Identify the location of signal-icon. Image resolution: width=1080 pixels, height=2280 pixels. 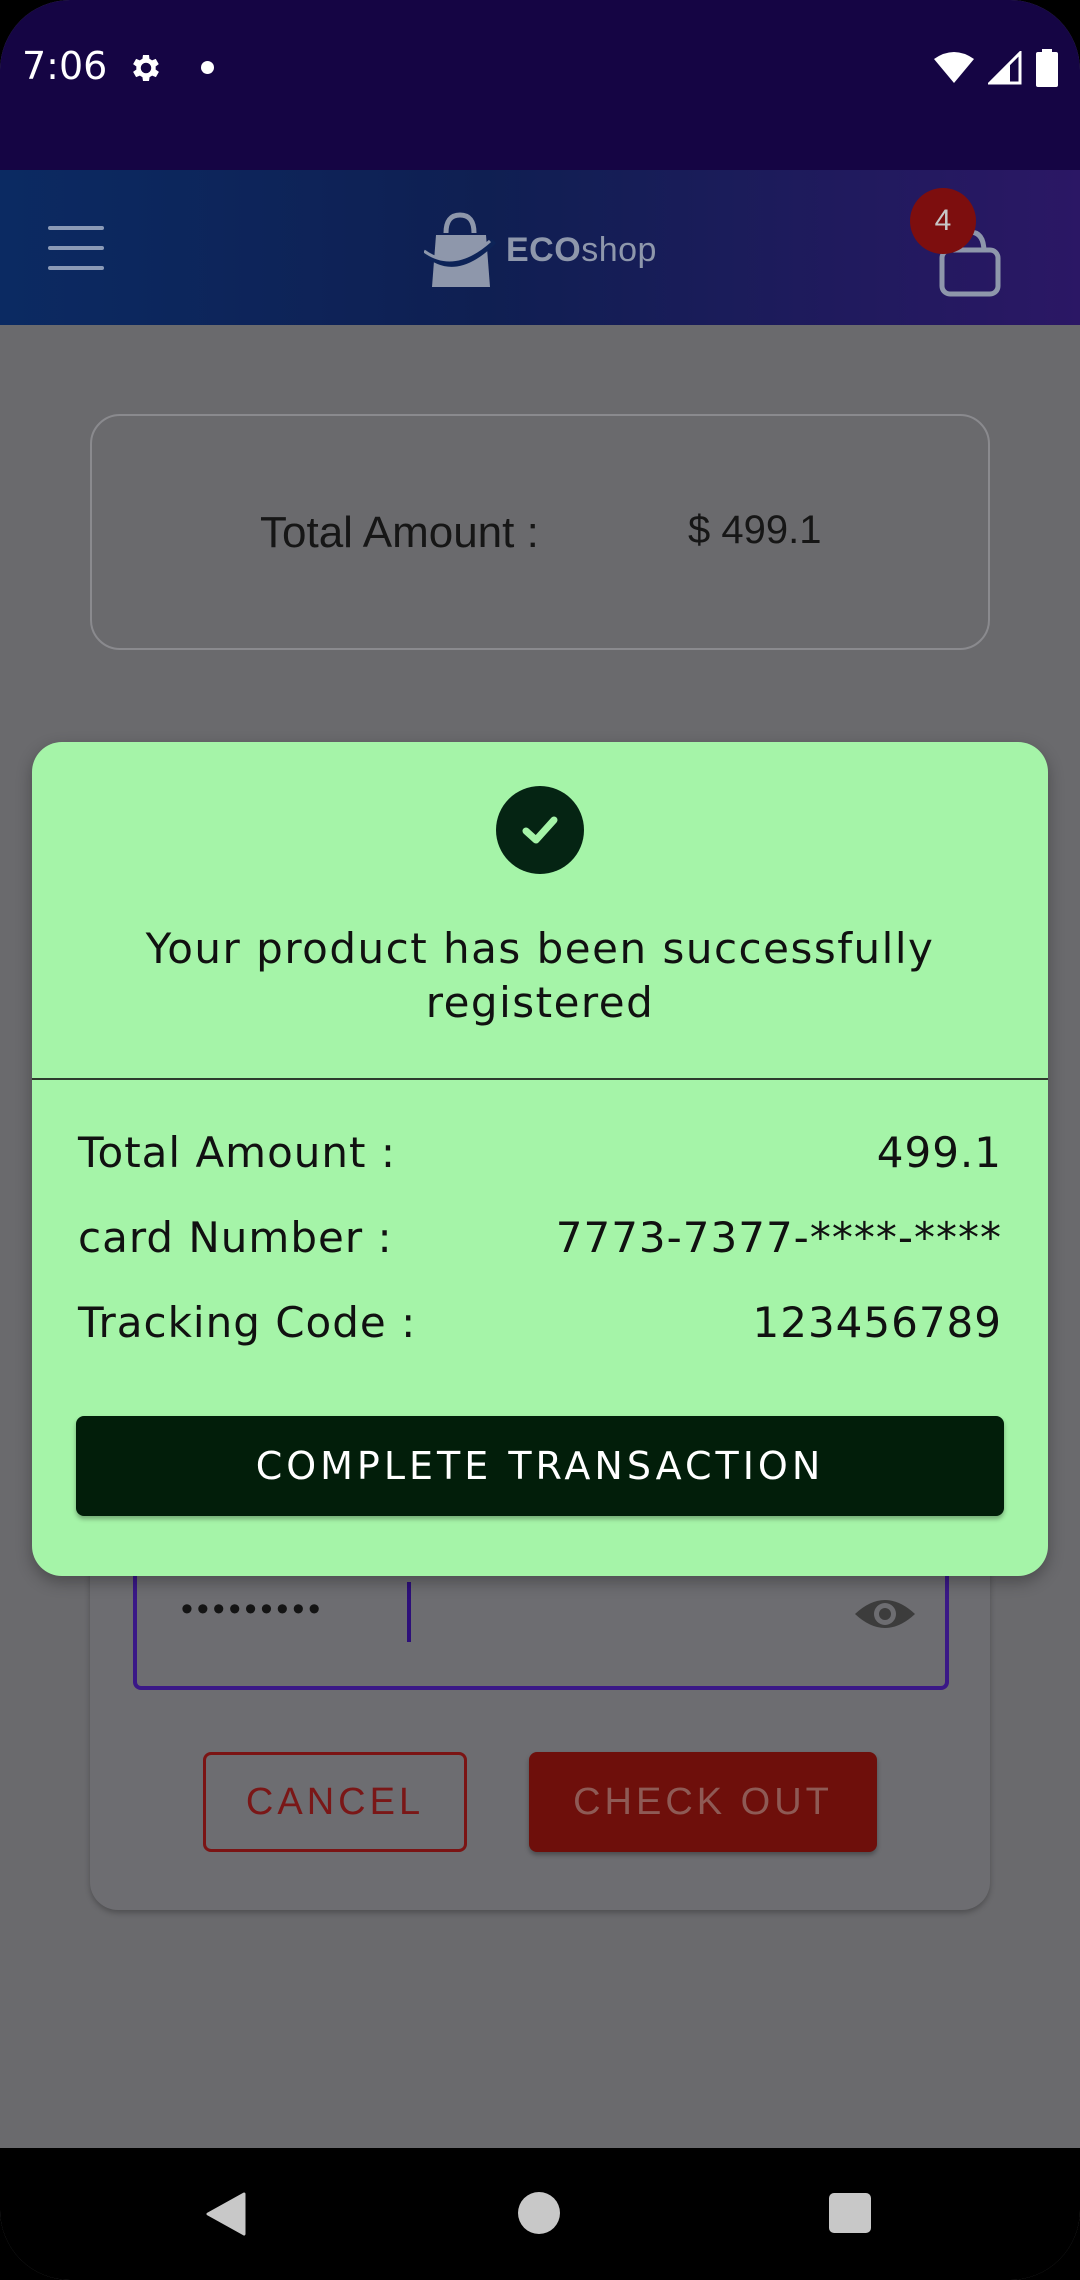
(1005, 68).